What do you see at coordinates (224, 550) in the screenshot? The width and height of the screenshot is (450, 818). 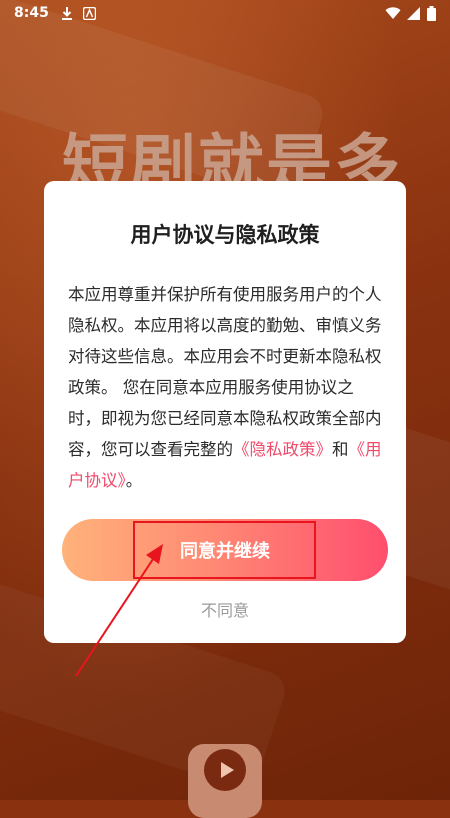 I see `annotation-highlight-box` at bounding box center [224, 550].